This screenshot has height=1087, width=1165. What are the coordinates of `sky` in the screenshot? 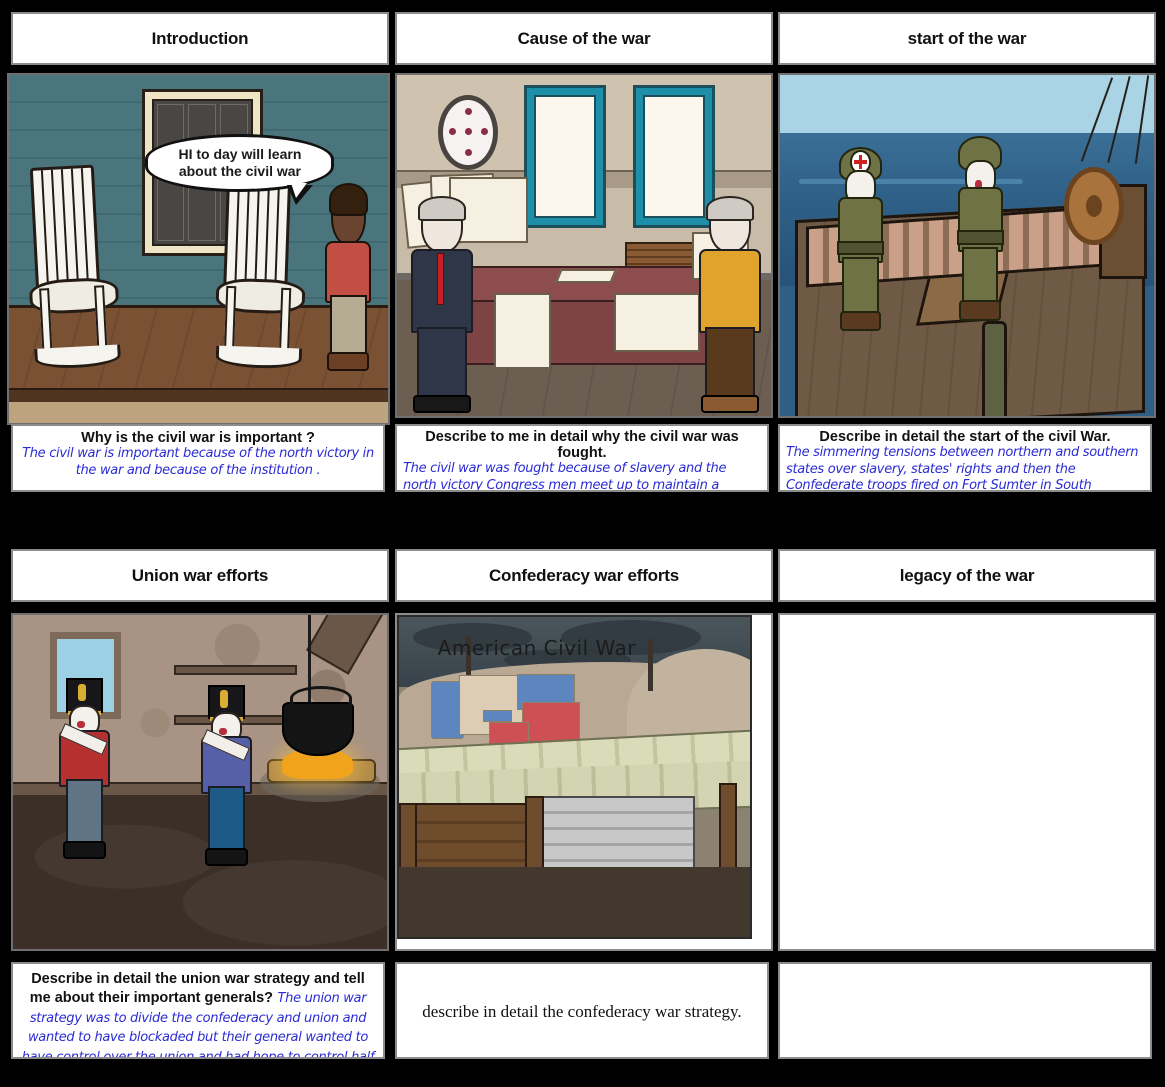 It's located at (967, 106).